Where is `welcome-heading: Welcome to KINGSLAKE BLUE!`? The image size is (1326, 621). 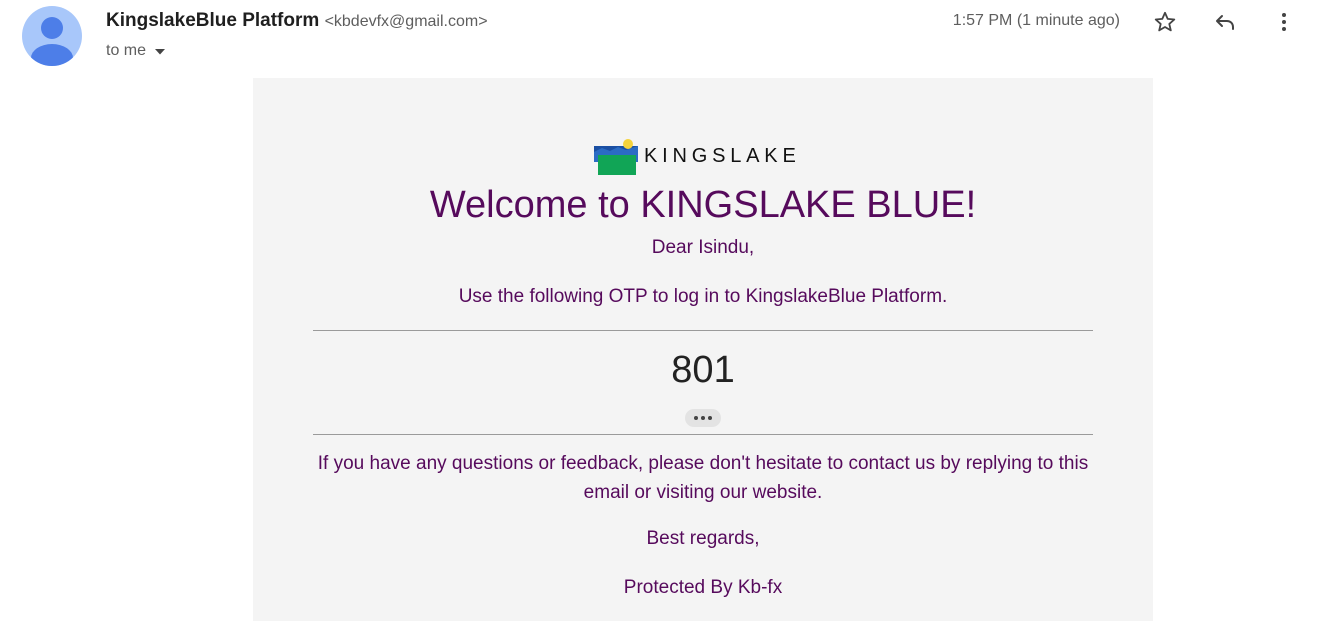 welcome-heading: Welcome to KINGSLAKE BLUE! is located at coordinates (703, 205).